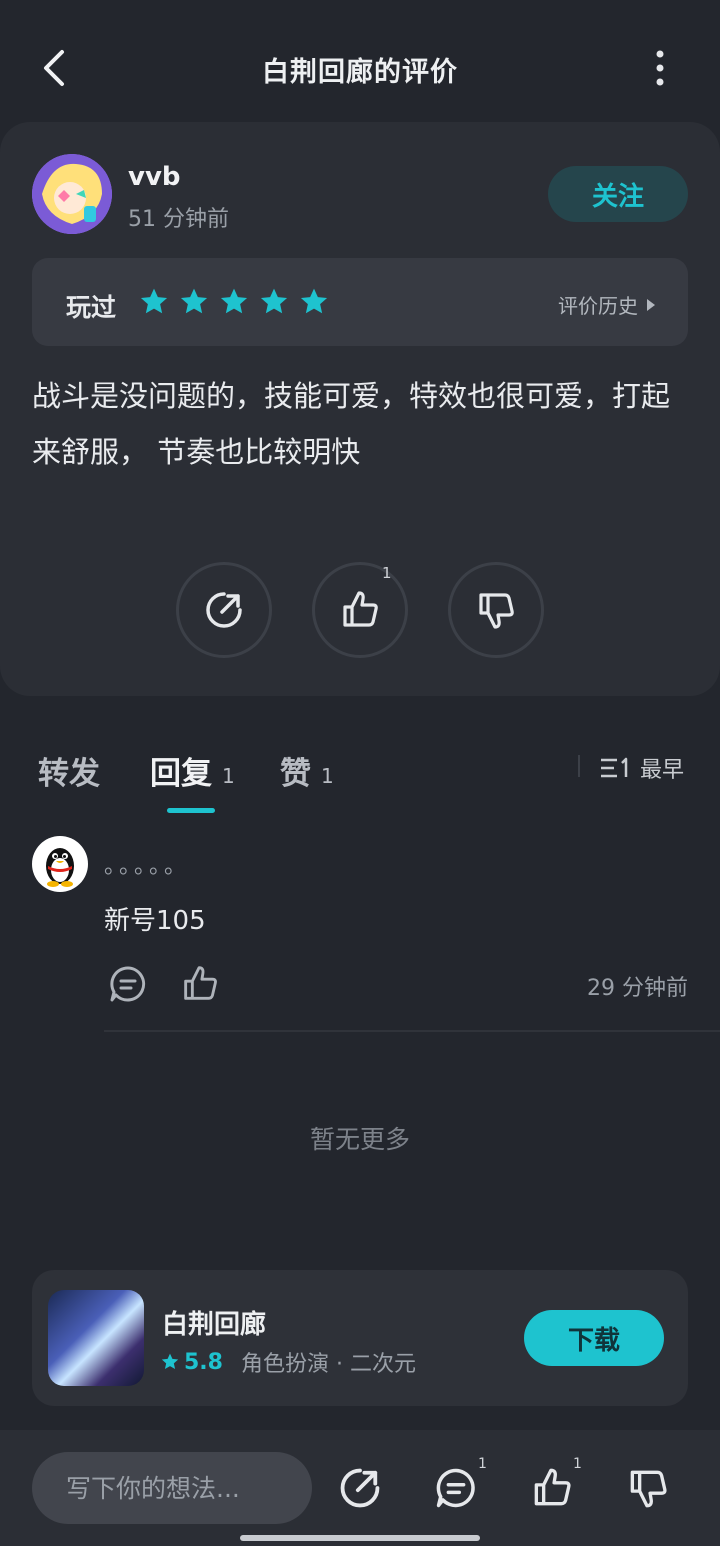 The height and width of the screenshot is (1546, 720). I want to click on reply-comment-button, so click(128, 984).